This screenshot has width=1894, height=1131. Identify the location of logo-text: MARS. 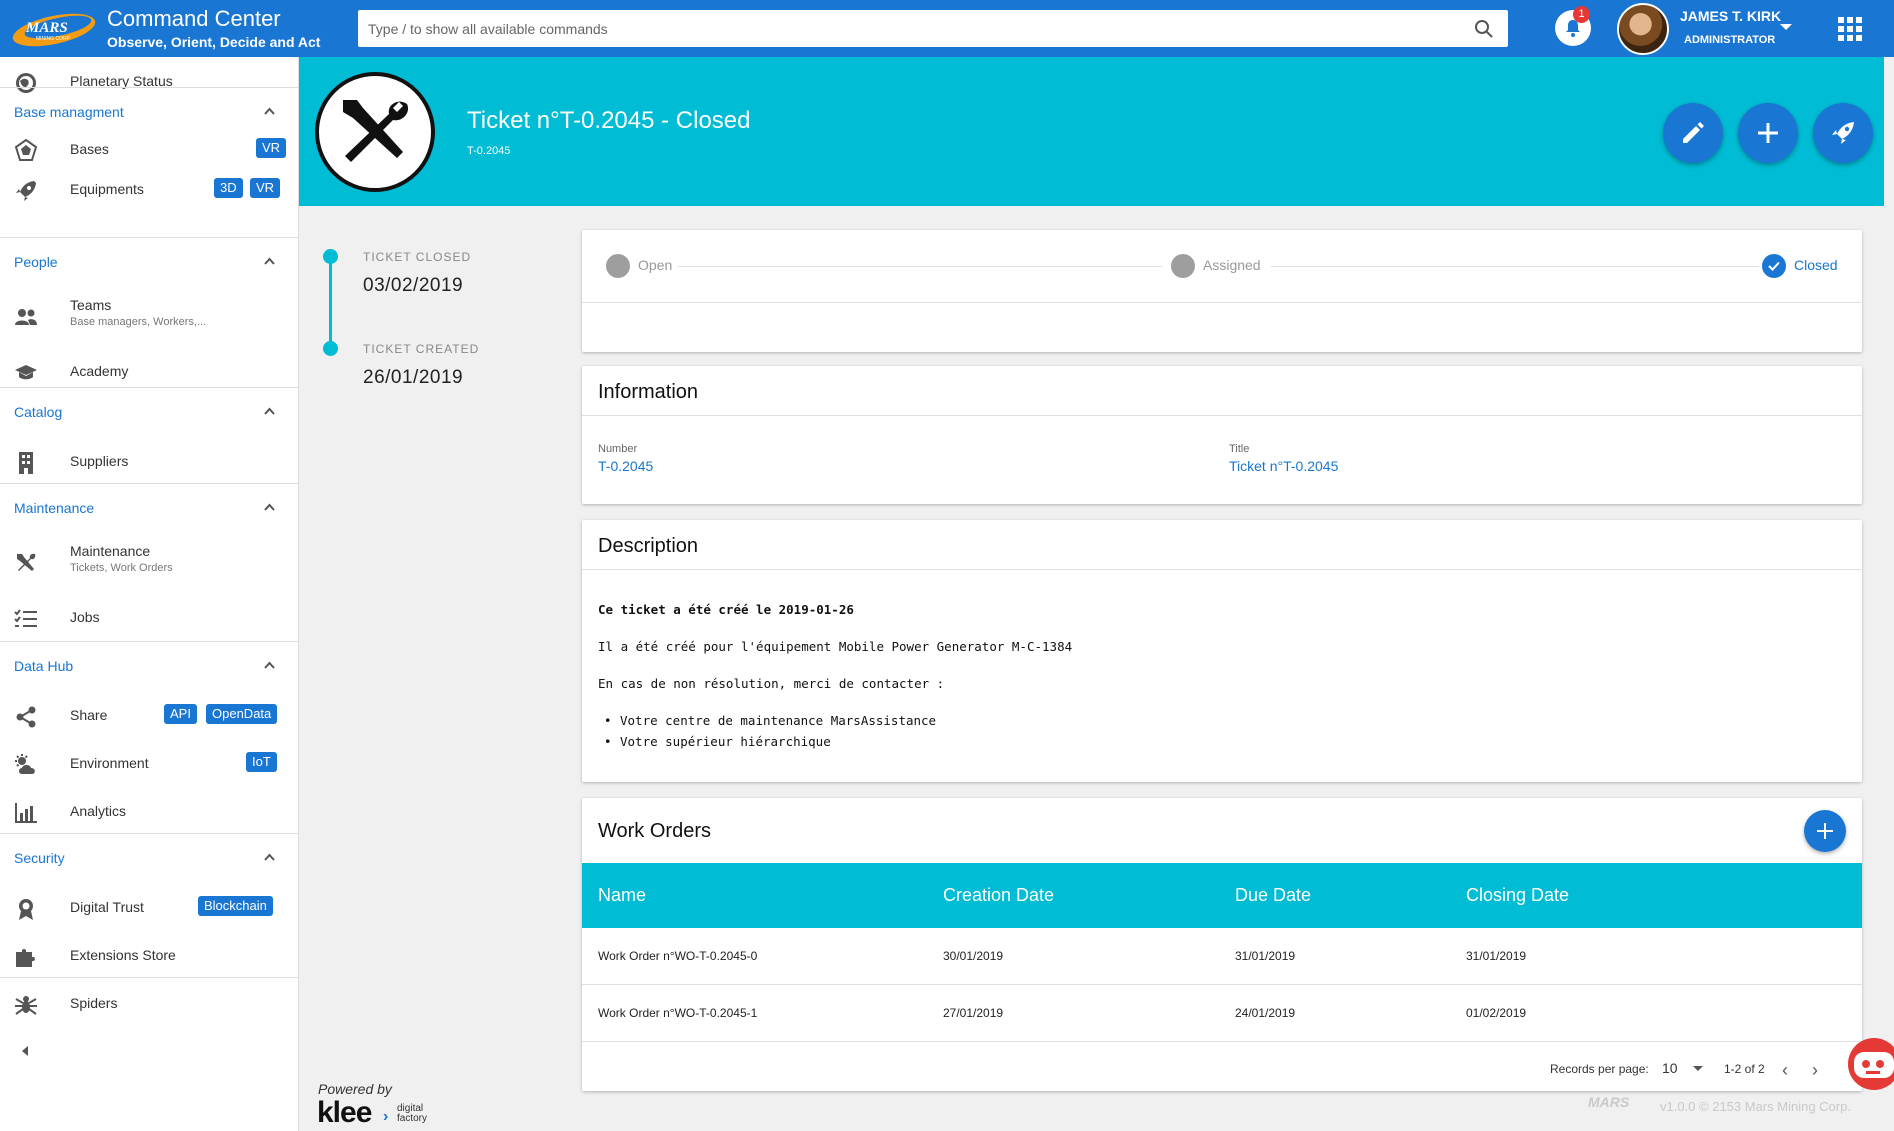
(46, 28).